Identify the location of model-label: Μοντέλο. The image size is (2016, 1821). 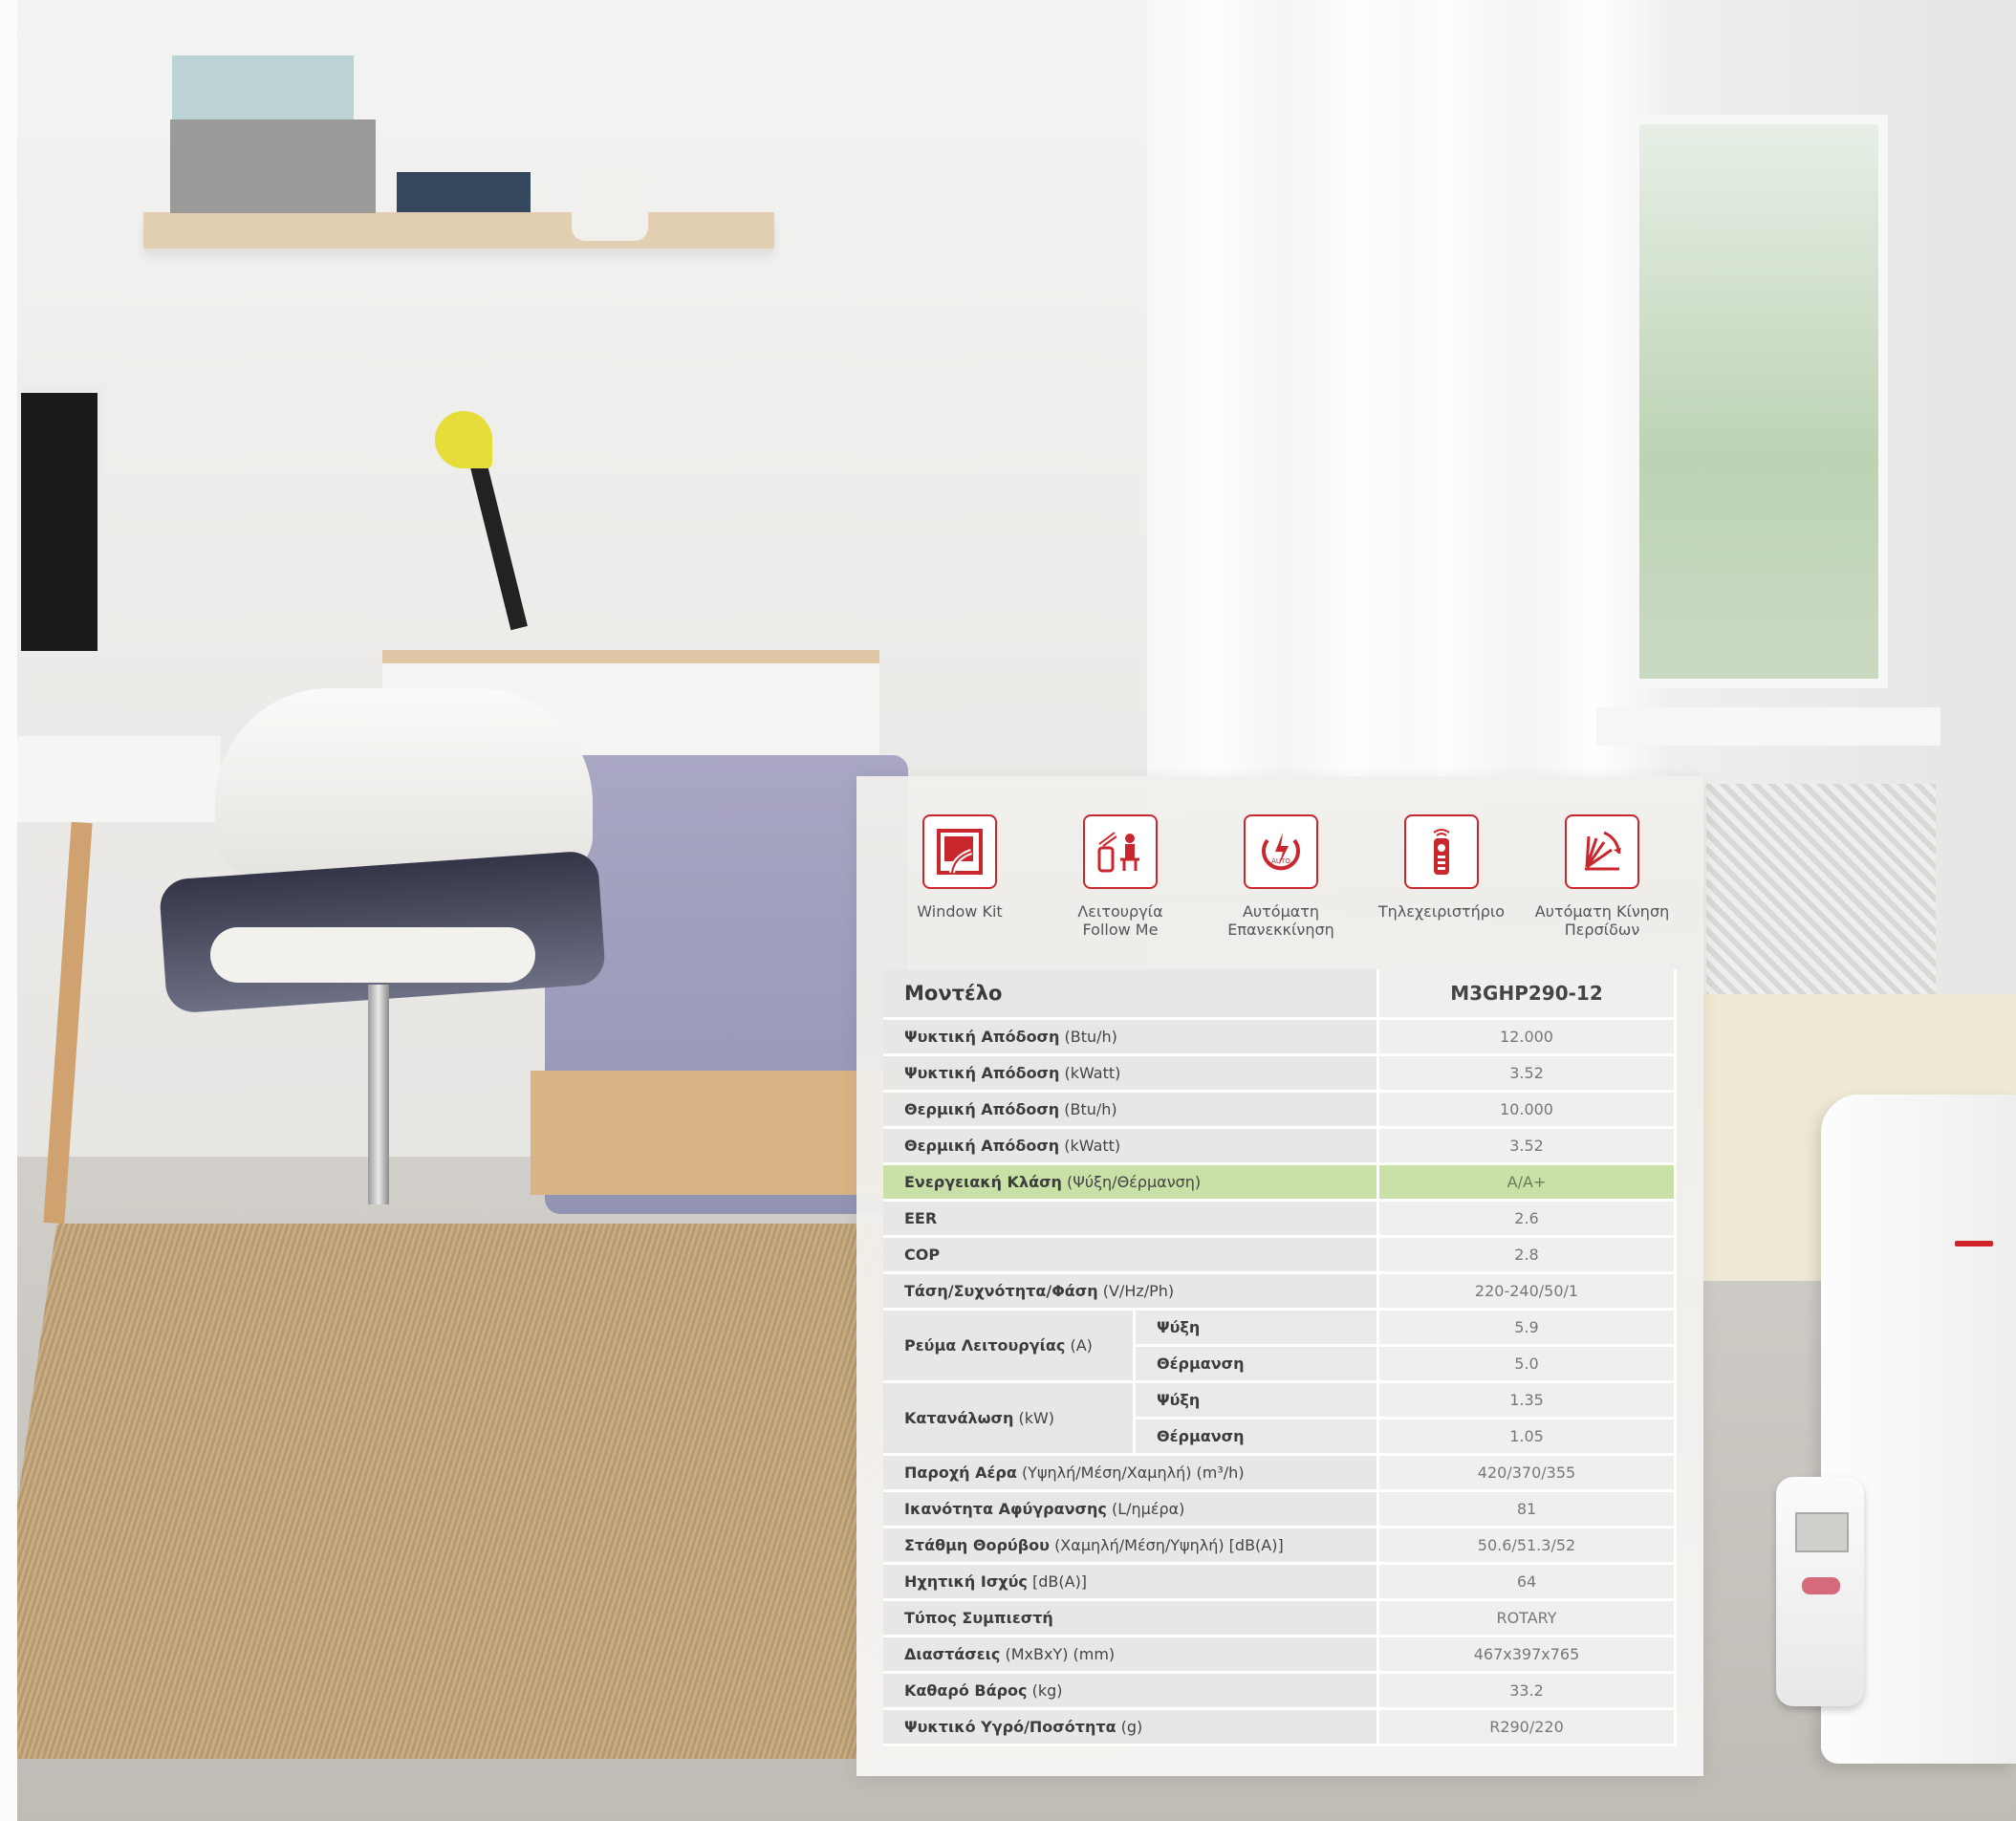
(1131, 994).